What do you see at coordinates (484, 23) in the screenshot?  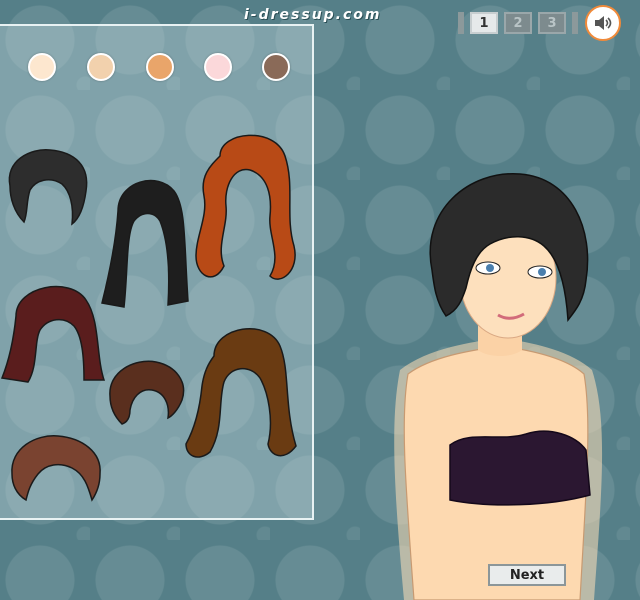 I see `page-button-1: 1` at bounding box center [484, 23].